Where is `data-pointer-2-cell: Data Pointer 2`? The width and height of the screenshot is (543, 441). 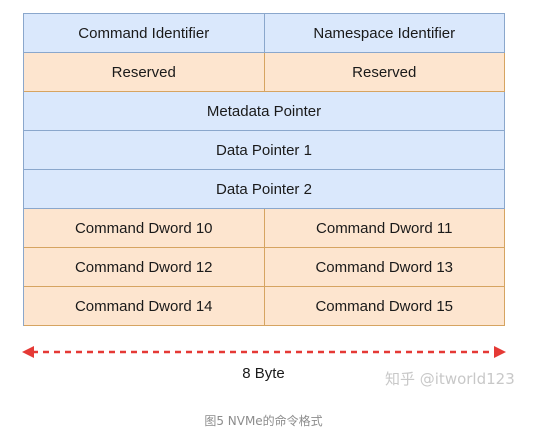
data-pointer-2-cell: Data Pointer 2 is located at coordinates (264, 189).